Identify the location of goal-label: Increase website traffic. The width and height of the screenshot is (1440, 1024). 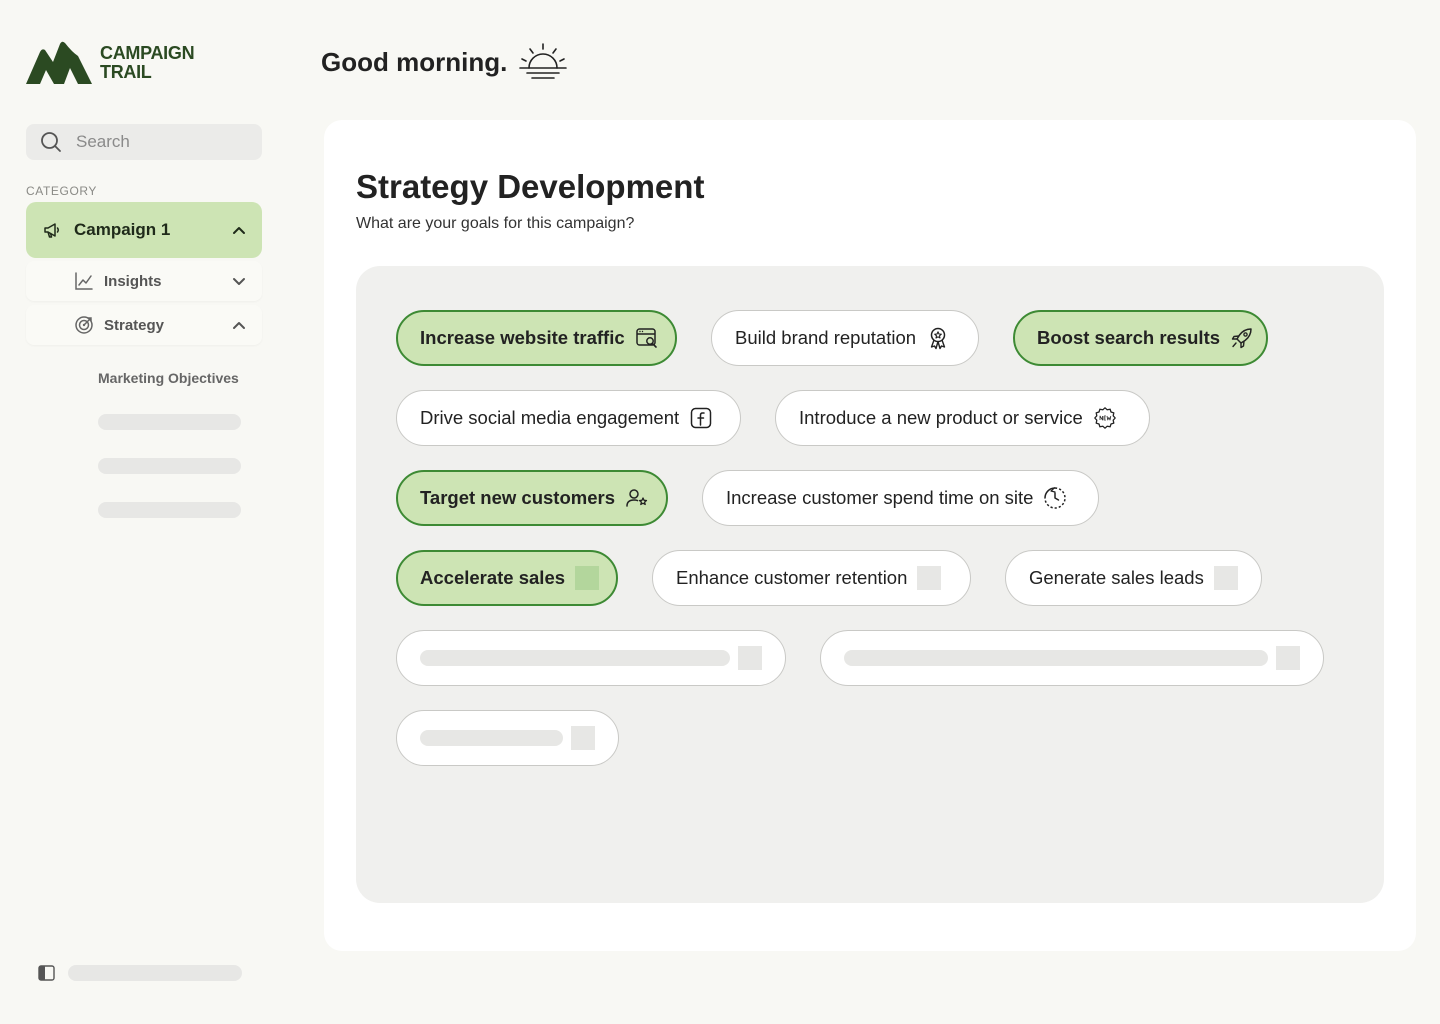
(522, 337).